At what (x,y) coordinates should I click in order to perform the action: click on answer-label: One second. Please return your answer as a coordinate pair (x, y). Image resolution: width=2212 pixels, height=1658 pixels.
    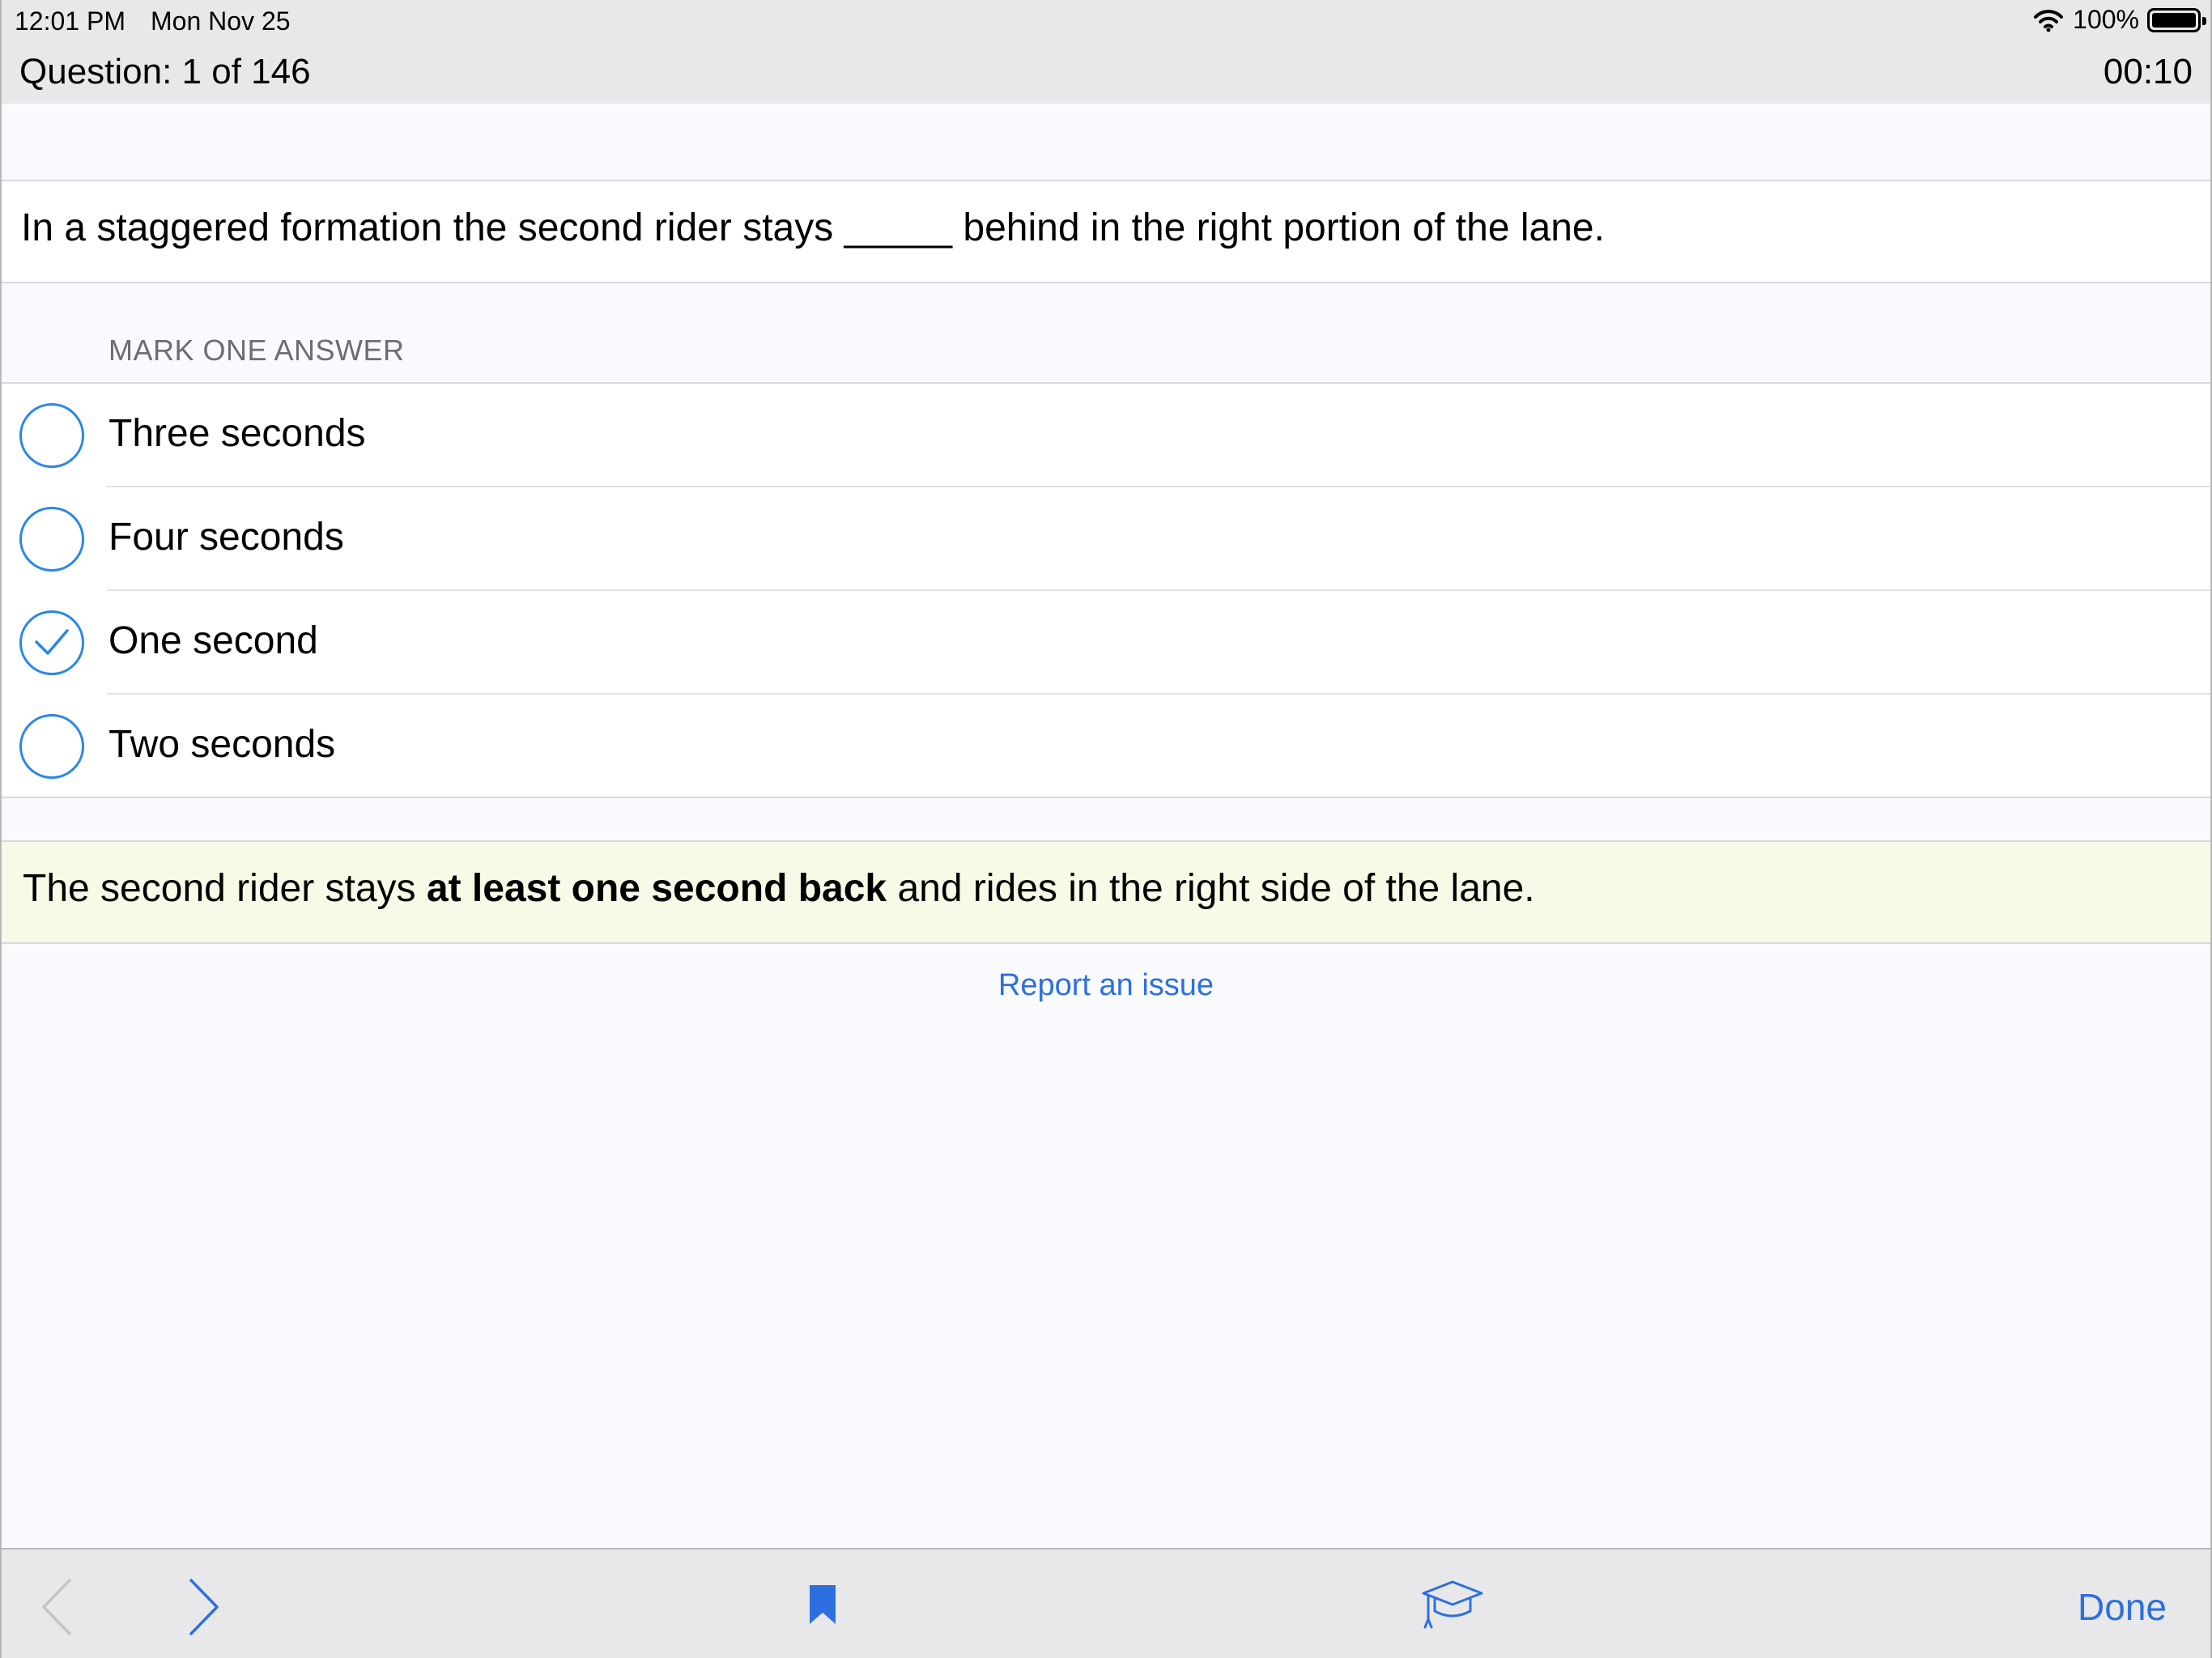
    Looking at the image, I should click on (213, 640).